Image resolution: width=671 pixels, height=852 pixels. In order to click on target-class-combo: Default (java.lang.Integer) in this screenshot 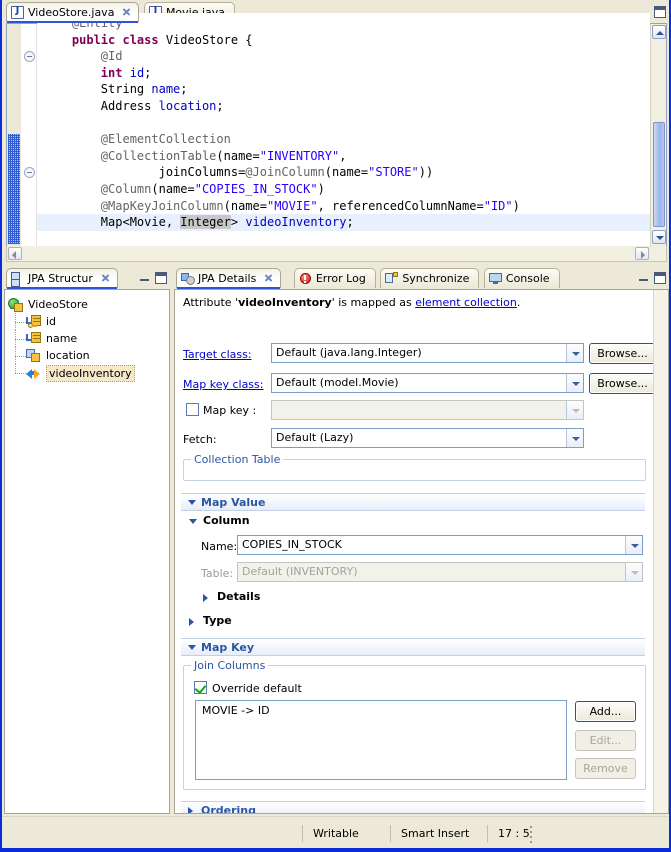, I will do `click(427, 353)`.